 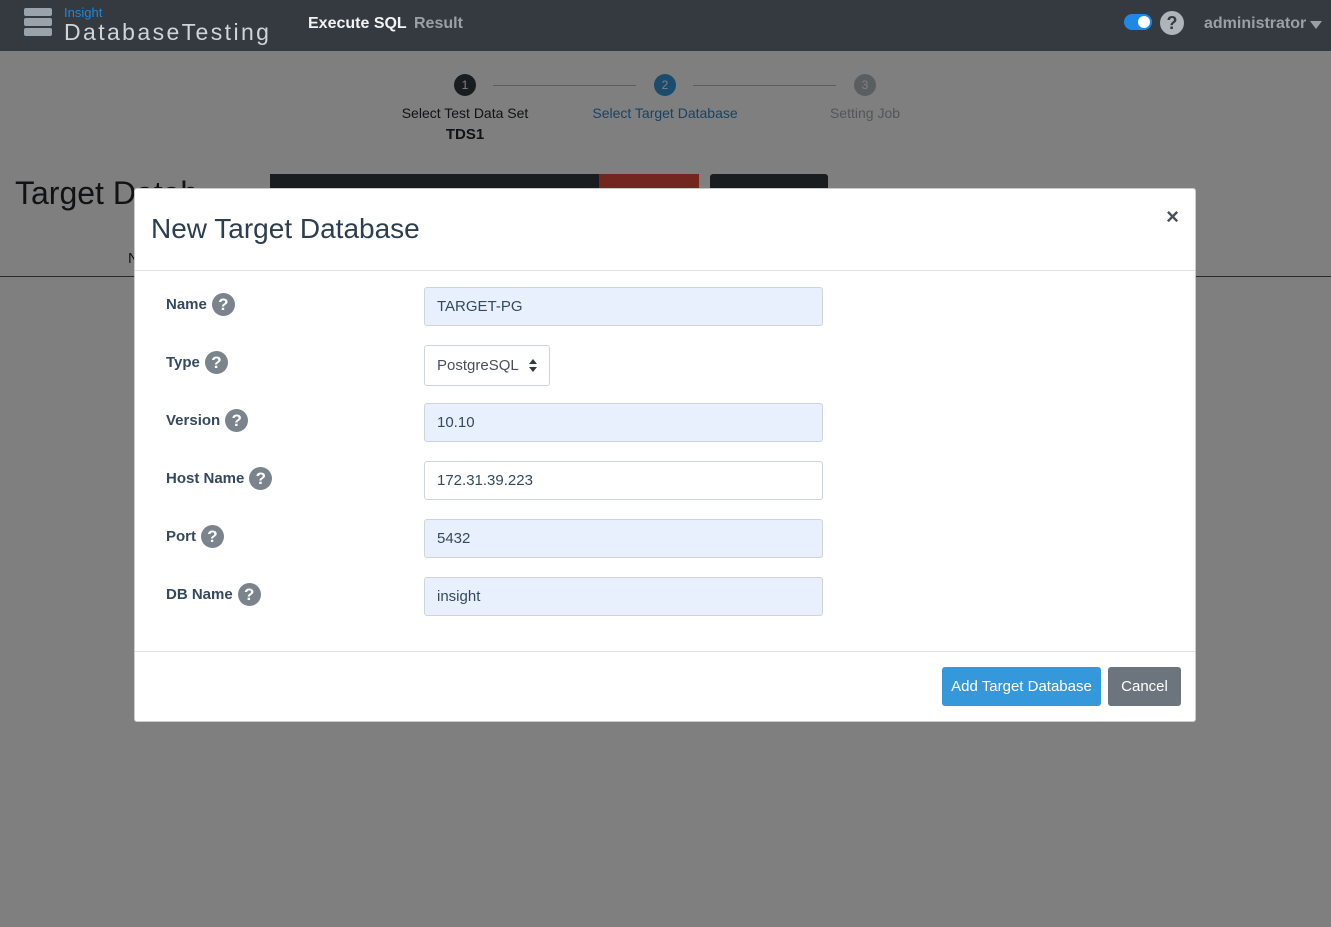 I want to click on field-label: Name?, so click(x=200, y=304).